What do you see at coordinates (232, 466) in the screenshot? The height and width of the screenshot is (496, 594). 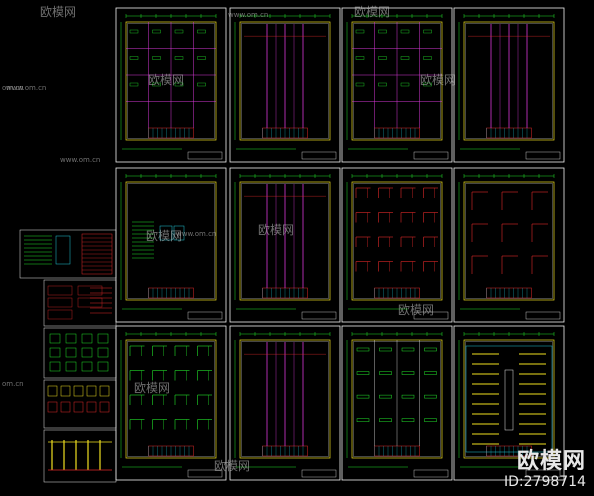 I see `watermark-brand-8: 欧模网` at bounding box center [232, 466].